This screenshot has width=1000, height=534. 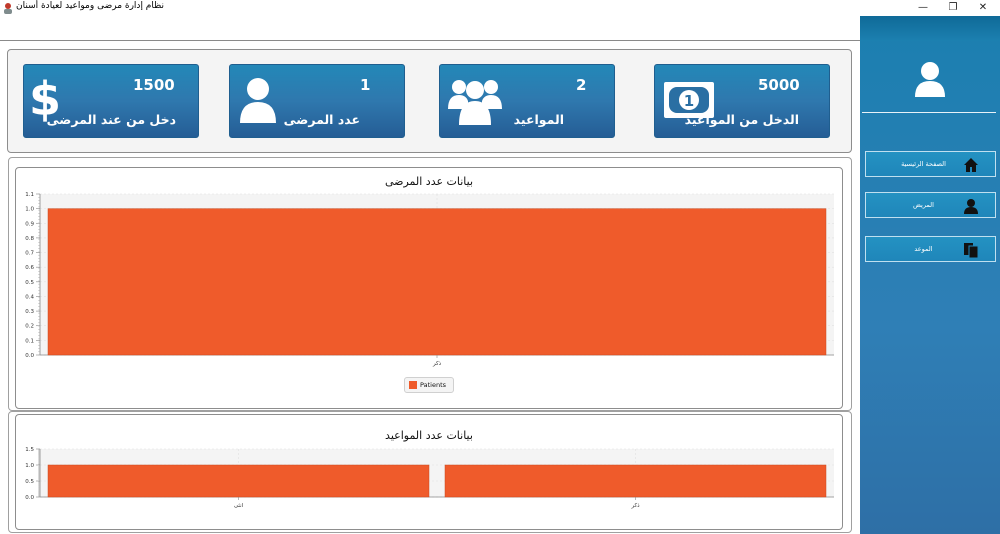 What do you see at coordinates (317, 101) in the screenshot?
I see `card-patient-count: 1 عدد المرضى` at bounding box center [317, 101].